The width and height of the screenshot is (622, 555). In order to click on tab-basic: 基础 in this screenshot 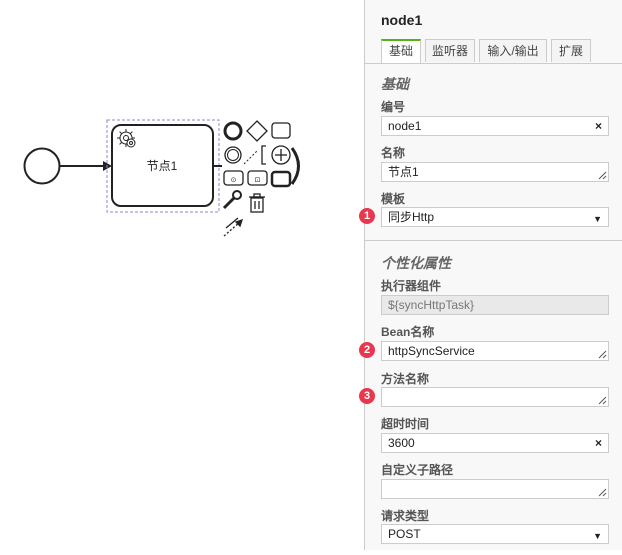, I will do `click(401, 51)`.